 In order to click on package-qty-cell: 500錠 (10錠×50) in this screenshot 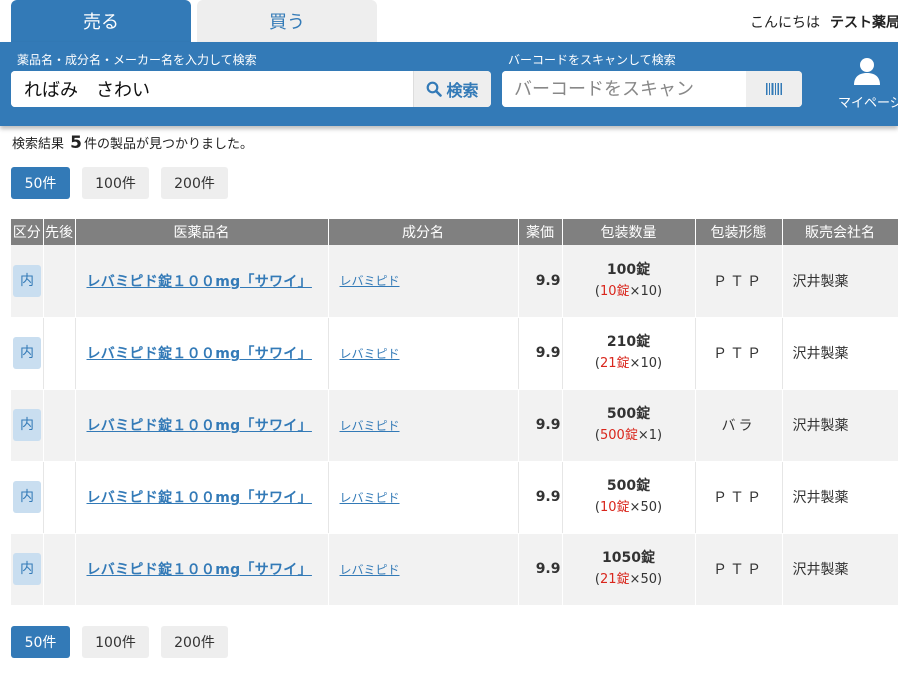, I will do `click(629, 497)`.